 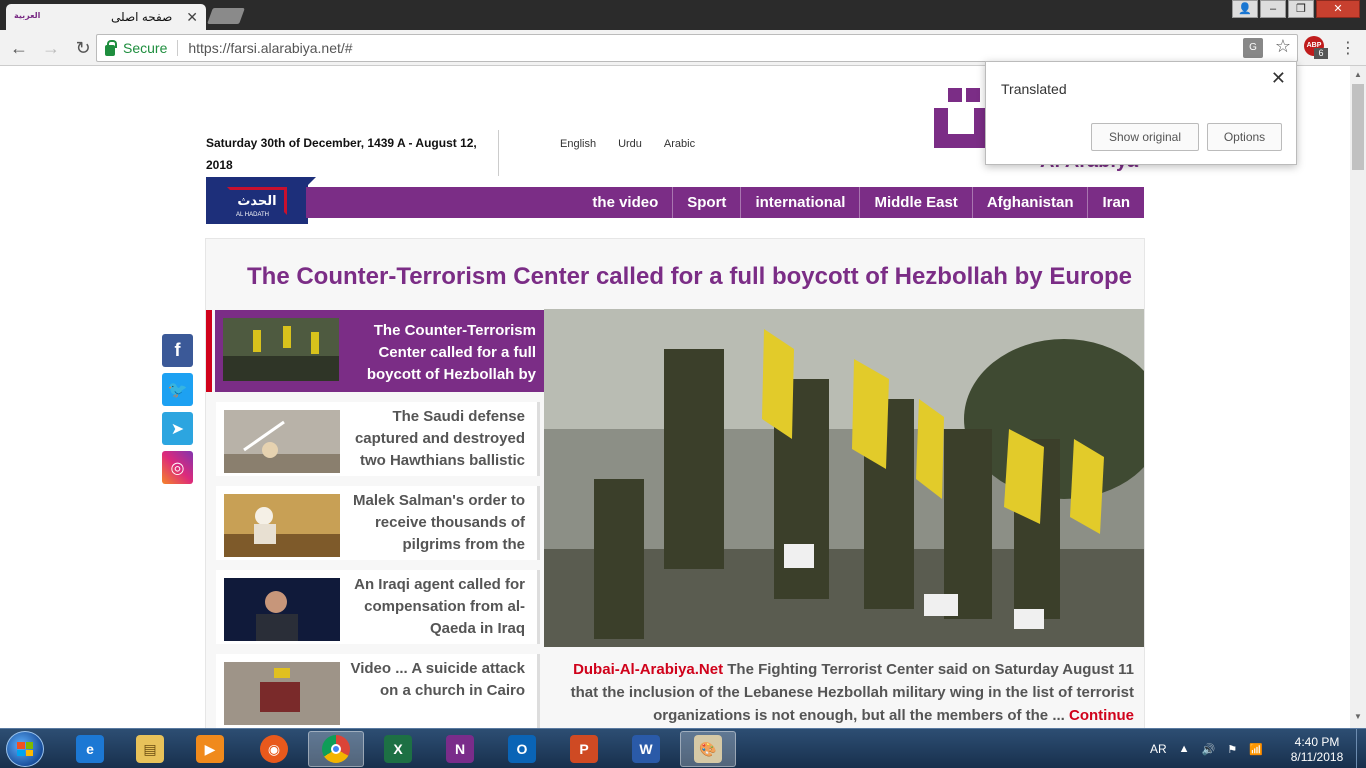 I want to click on system-tray: AR ▲ 🔊 ⚑ 📶, so click(x=1206, y=748).